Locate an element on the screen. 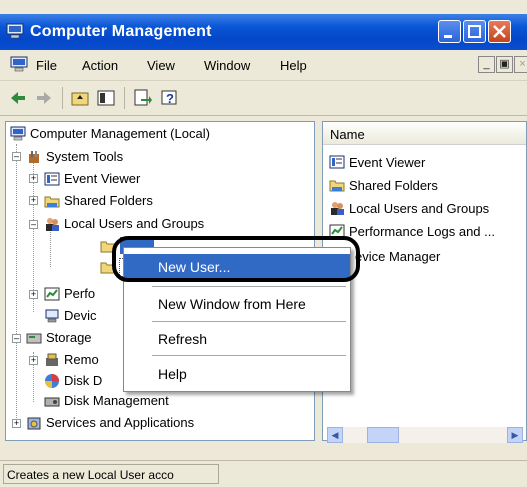 This screenshot has height=487, width=527. disk-defragmenter-icon is located at coordinates (52, 381).